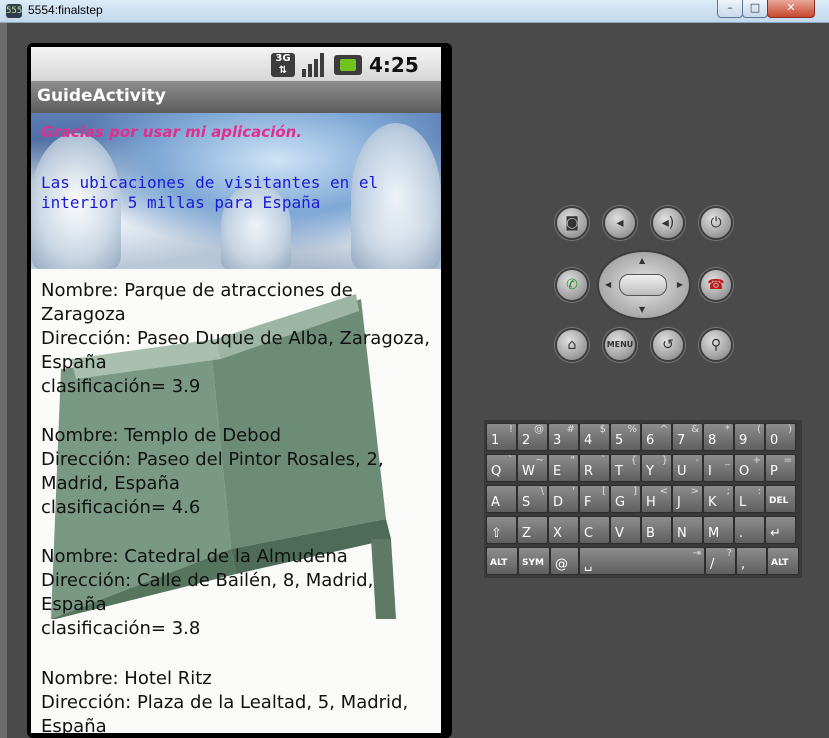  I want to click on key-1-3: R `, so click(594, 468).